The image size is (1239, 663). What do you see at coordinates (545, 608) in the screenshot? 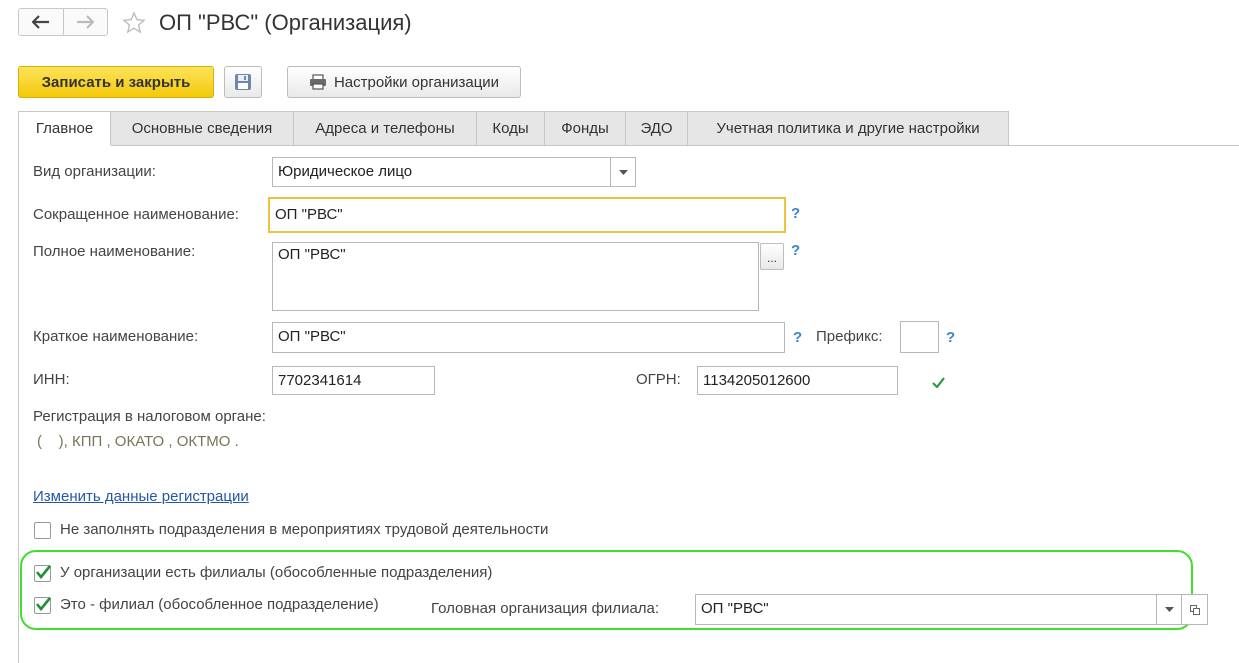
I see `head-org-label: Головная организация филиала:` at bounding box center [545, 608].